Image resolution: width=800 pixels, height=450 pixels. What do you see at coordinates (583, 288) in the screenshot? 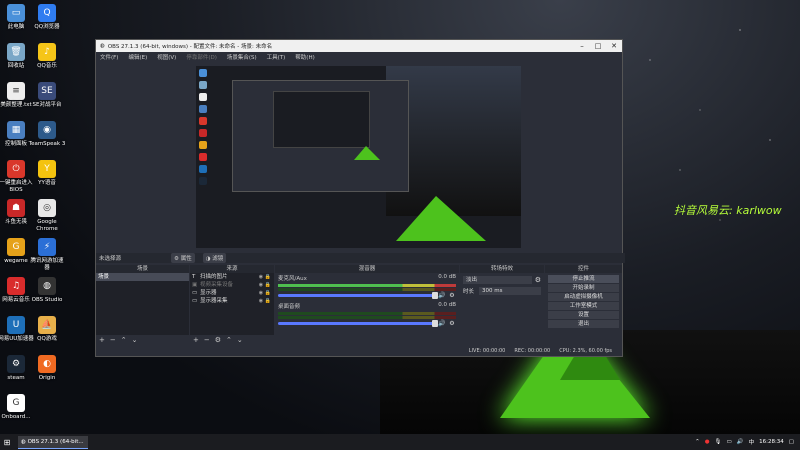
I see `control-button: 开始录制` at bounding box center [583, 288].